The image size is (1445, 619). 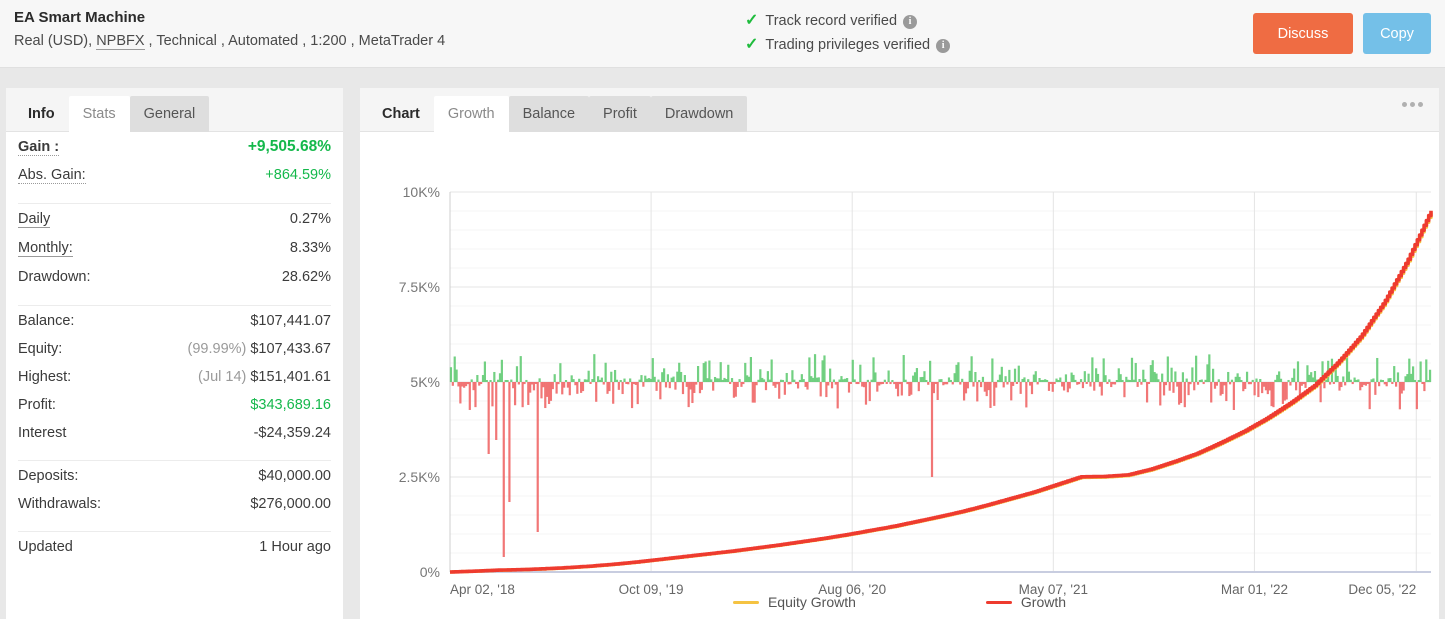 What do you see at coordinates (290, 377) in the screenshot?
I see `stat-value: $151,401.61` at bounding box center [290, 377].